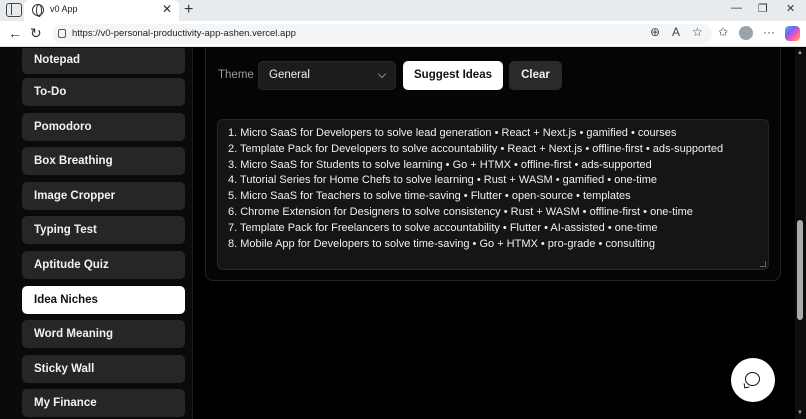 This screenshot has height=419, width=806. What do you see at coordinates (769, 32) in the screenshot?
I see `more-icon: ···` at bounding box center [769, 32].